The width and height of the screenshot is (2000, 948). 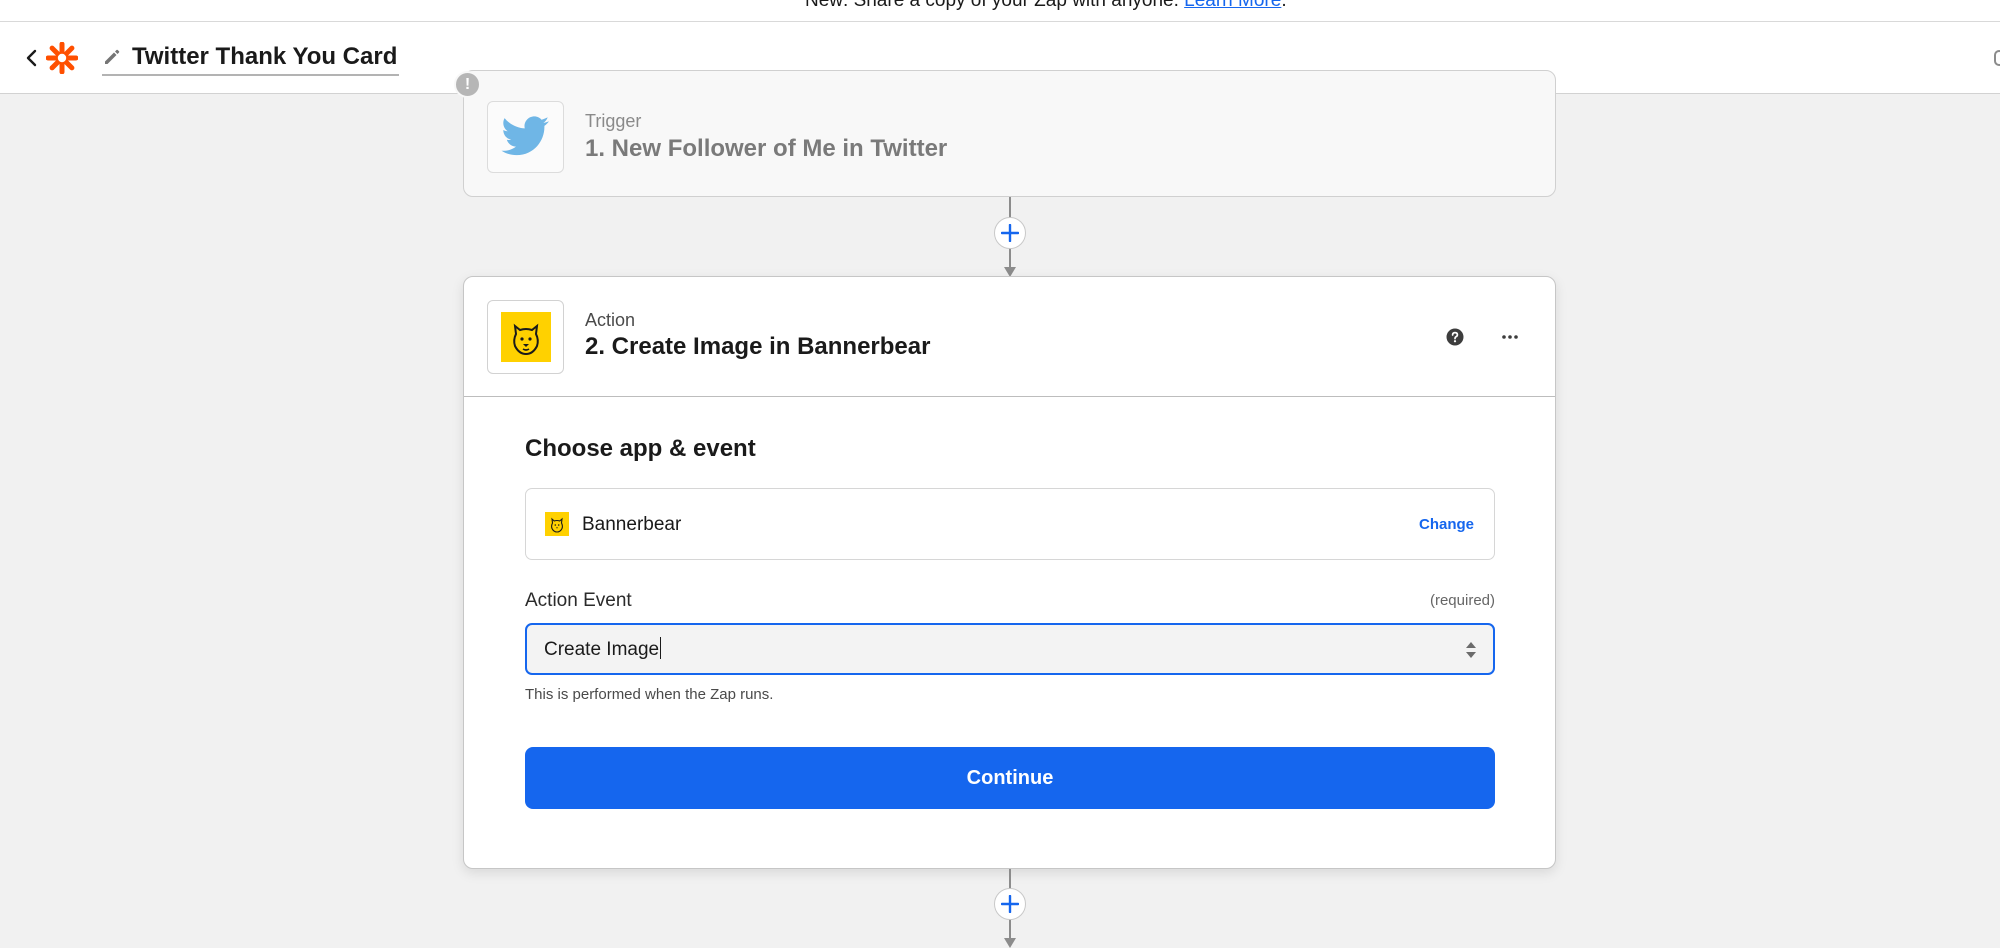 What do you see at coordinates (1997, 58) in the screenshot?
I see `header-control-partial` at bounding box center [1997, 58].